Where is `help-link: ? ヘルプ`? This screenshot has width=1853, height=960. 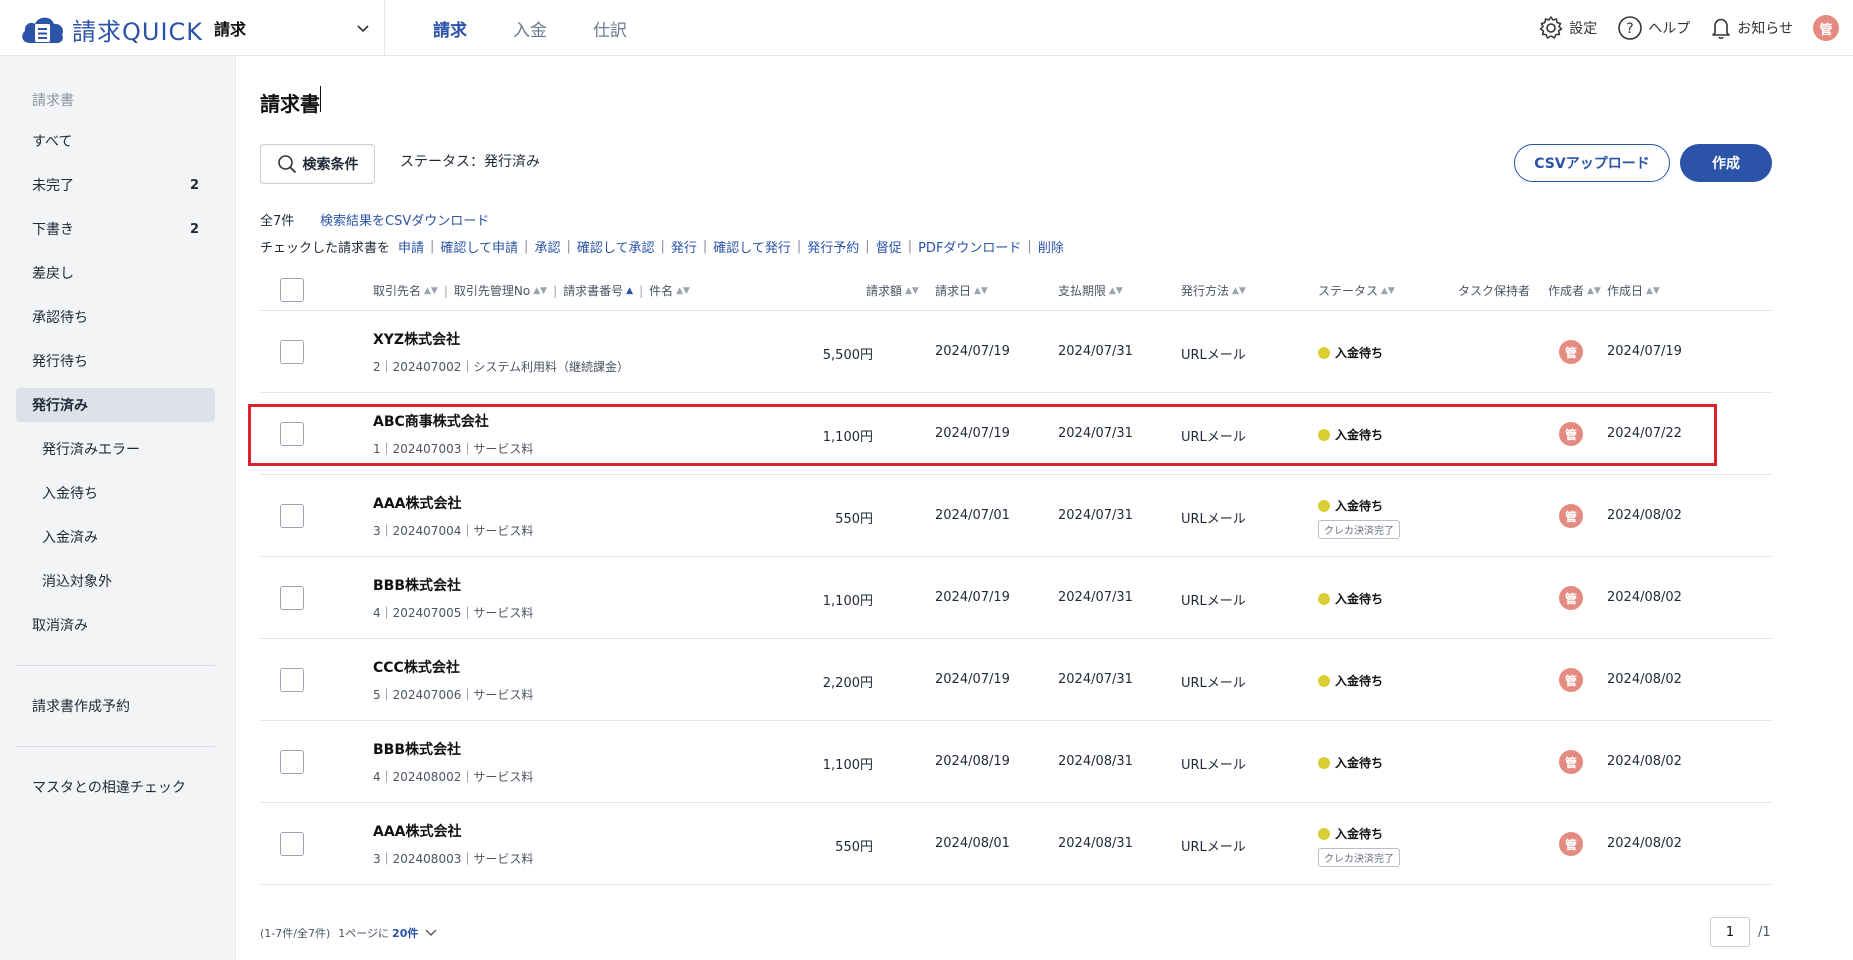 help-link: ? ヘルプ is located at coordinates (1653, 28).